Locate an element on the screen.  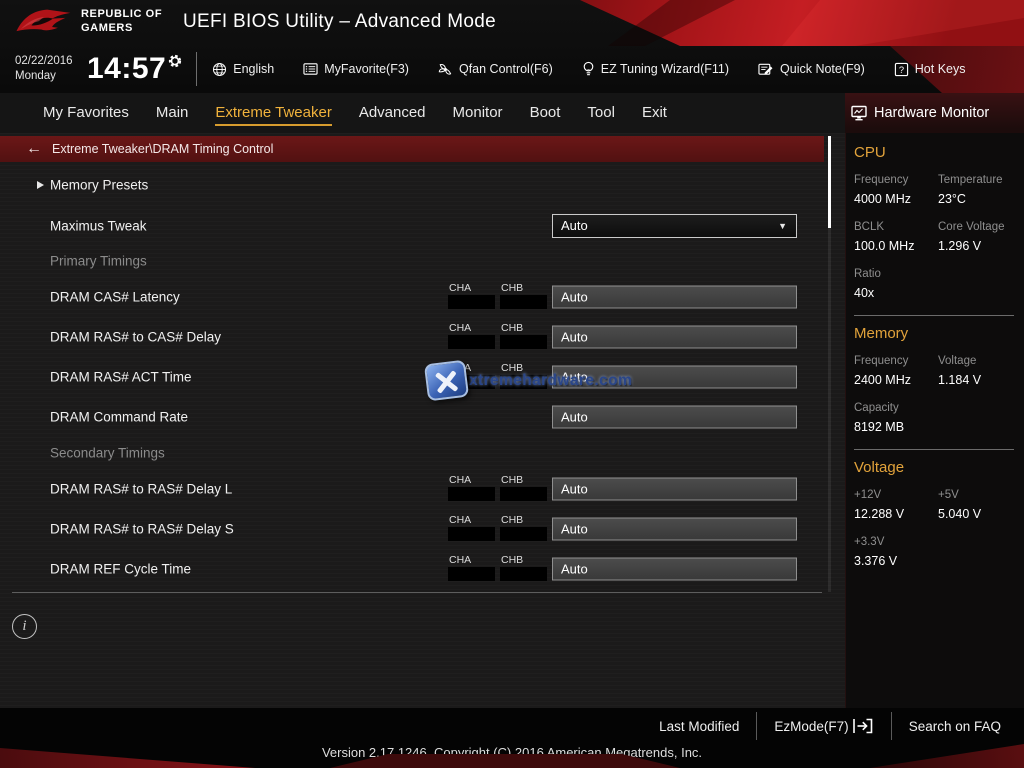
day-text: Monday is located at coordinates (35, 76).